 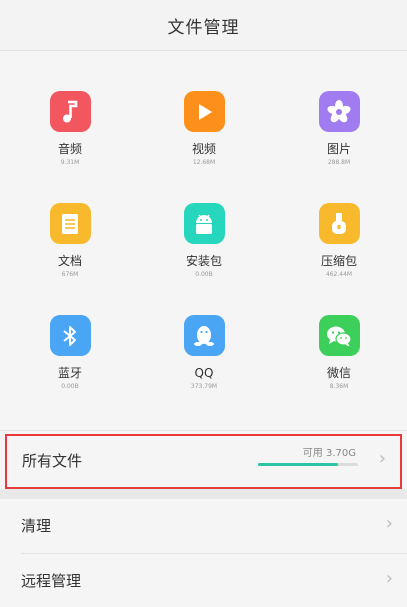 What do you see at coordinates (339, 223) in the screenshot?
I see `zip-icon` at bounding box center [339, 223].